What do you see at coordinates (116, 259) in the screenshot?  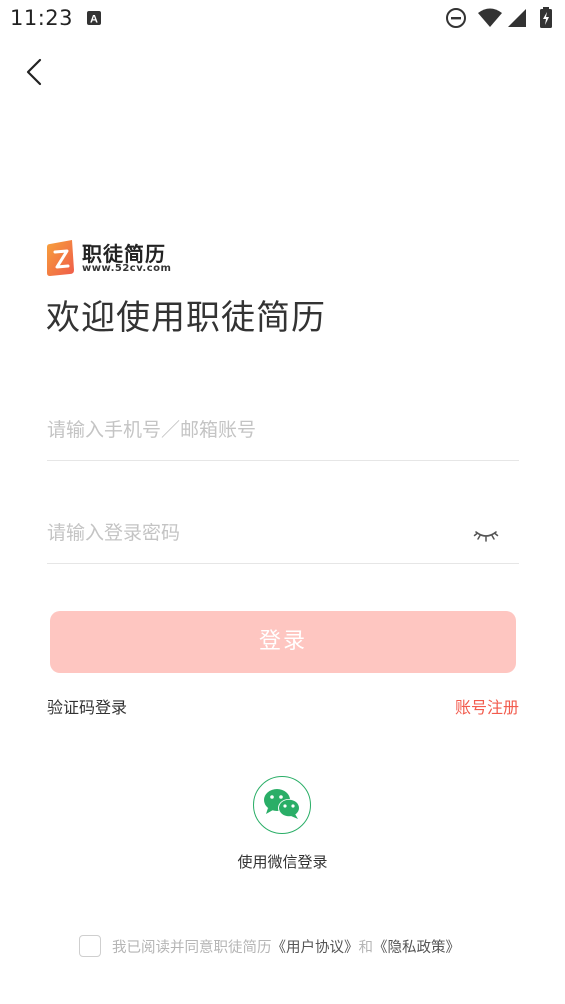 I see `brand-logo: 职徒简历 www.52cv.com` at bounding box center [116, 259].